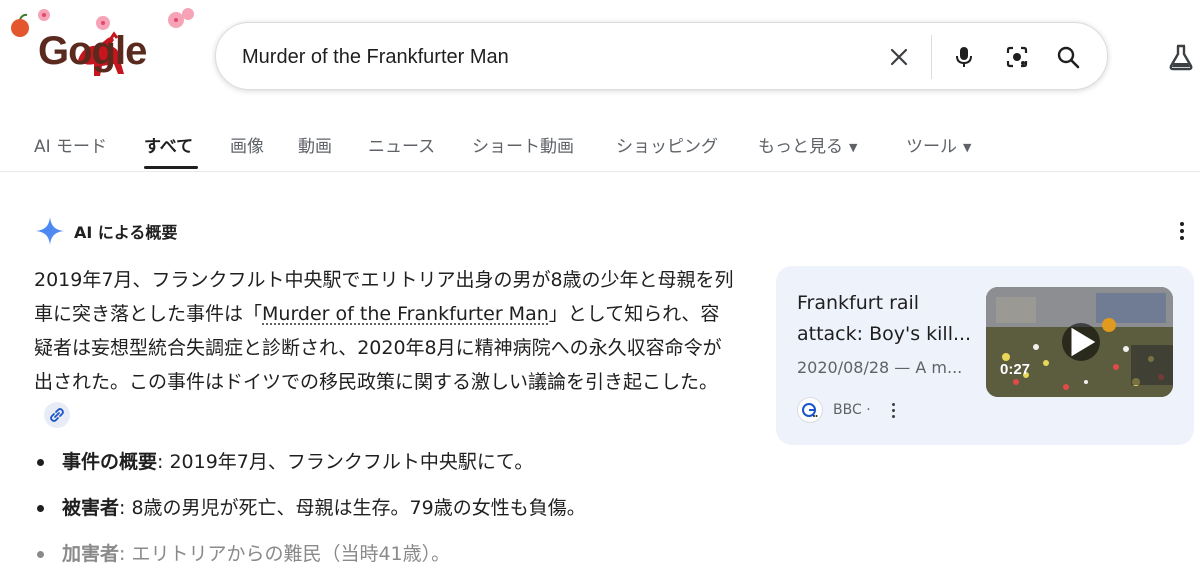  What do you see at coordinates (405, 314) in the screenshot?
I see `summary-linked-phrase: Murder of the Frankfurter Man` at bounding box center [405, 314].